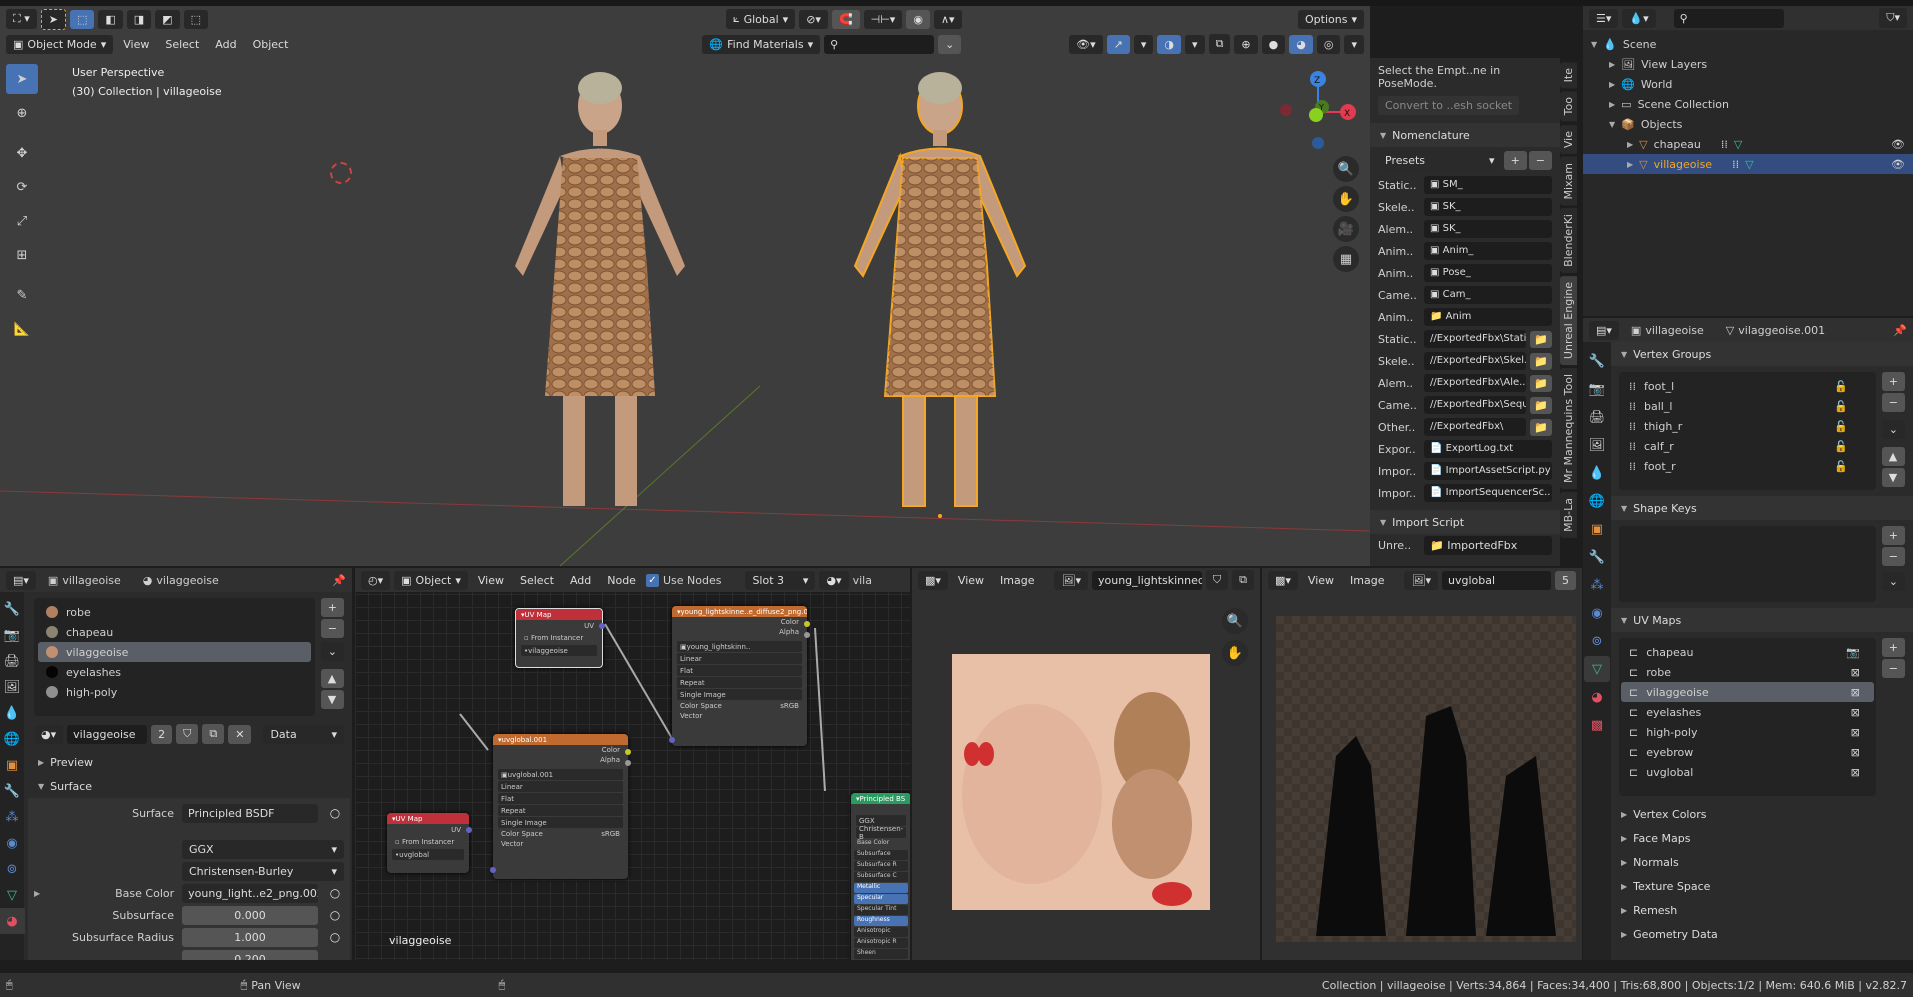 This screenshot has height=997, width=1913. What do you see at coordinates (174, 612) in the screenshot?
I see `material-slot-item: robe` at bounding box center [174, 612].